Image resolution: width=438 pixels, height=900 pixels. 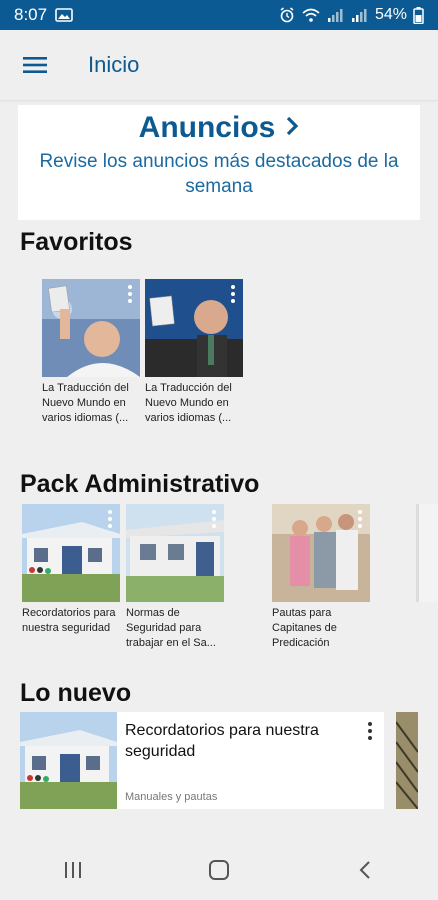 I want to click on new-item-title: Recordatorios para nuestra seguridad, so click(x=222, y=741).